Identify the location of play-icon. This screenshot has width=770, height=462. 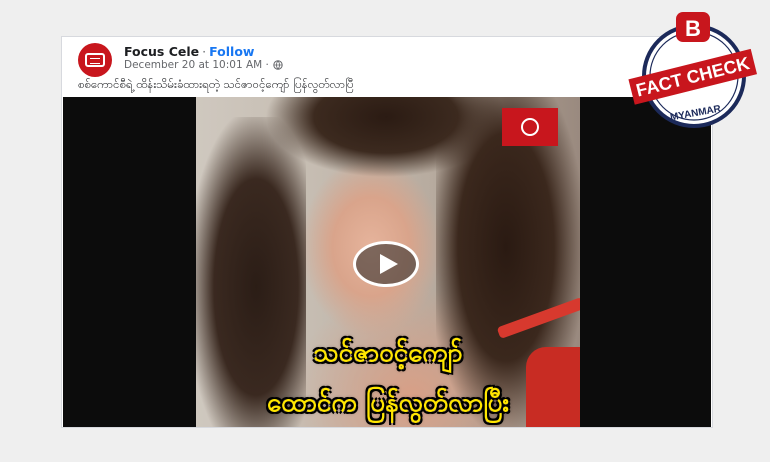
(389, 264).